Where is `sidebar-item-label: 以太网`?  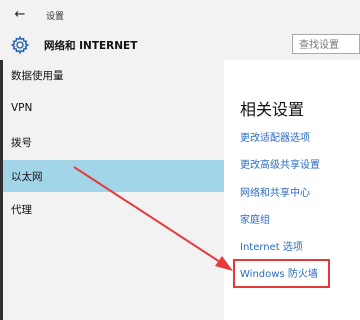 sidebar-item-label: 以太网 is located at coordinates (27, 177).